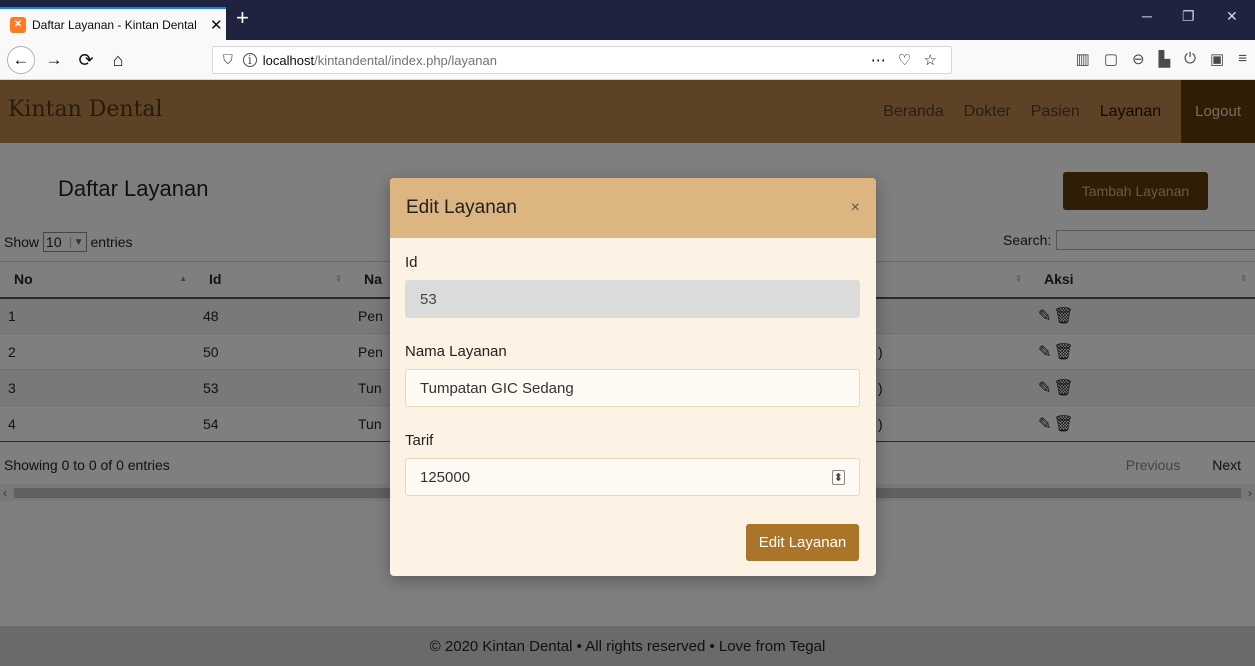  Describe the element at coordinates (1111, 59) in the screenshot. I see `sidebar-icon: ▢` at that location.